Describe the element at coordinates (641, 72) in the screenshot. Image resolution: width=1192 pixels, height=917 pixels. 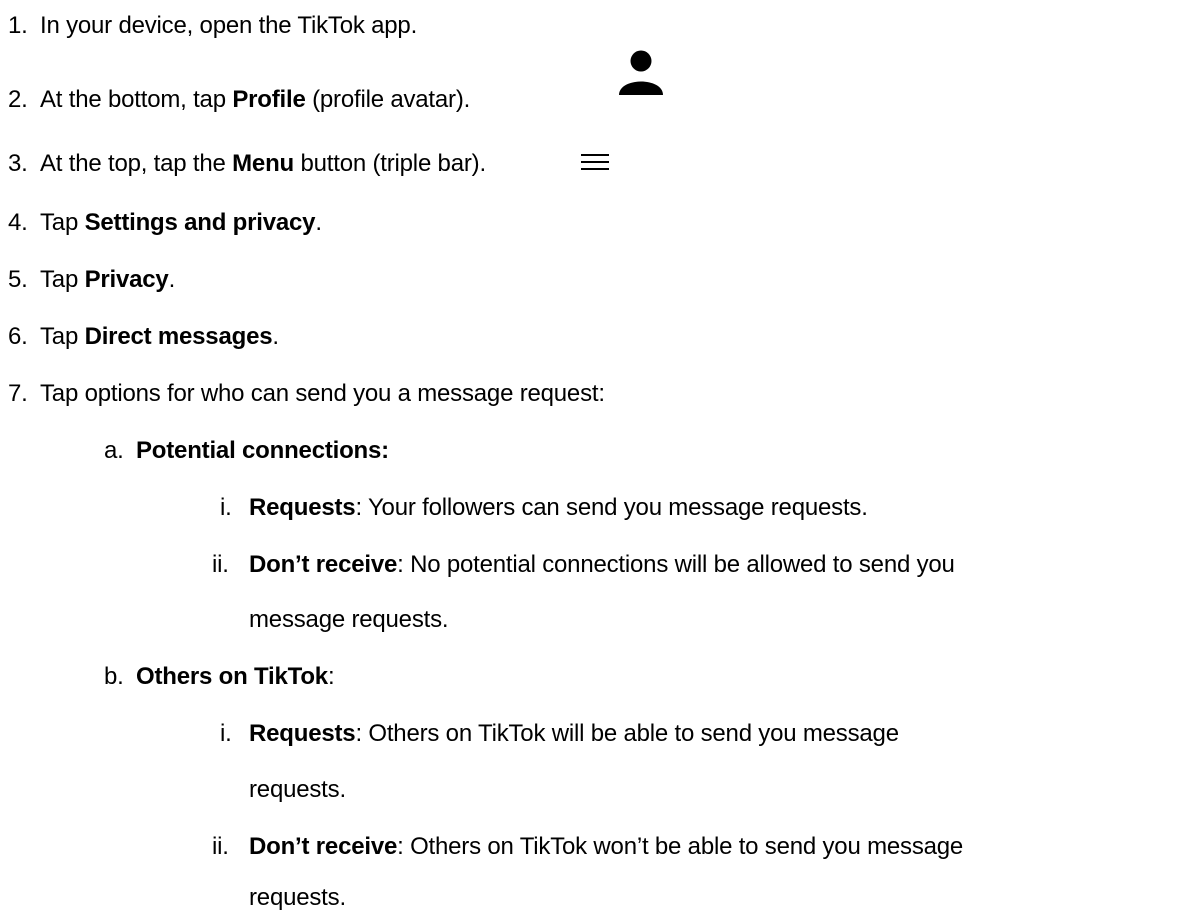
I see `person-icon` at that location.